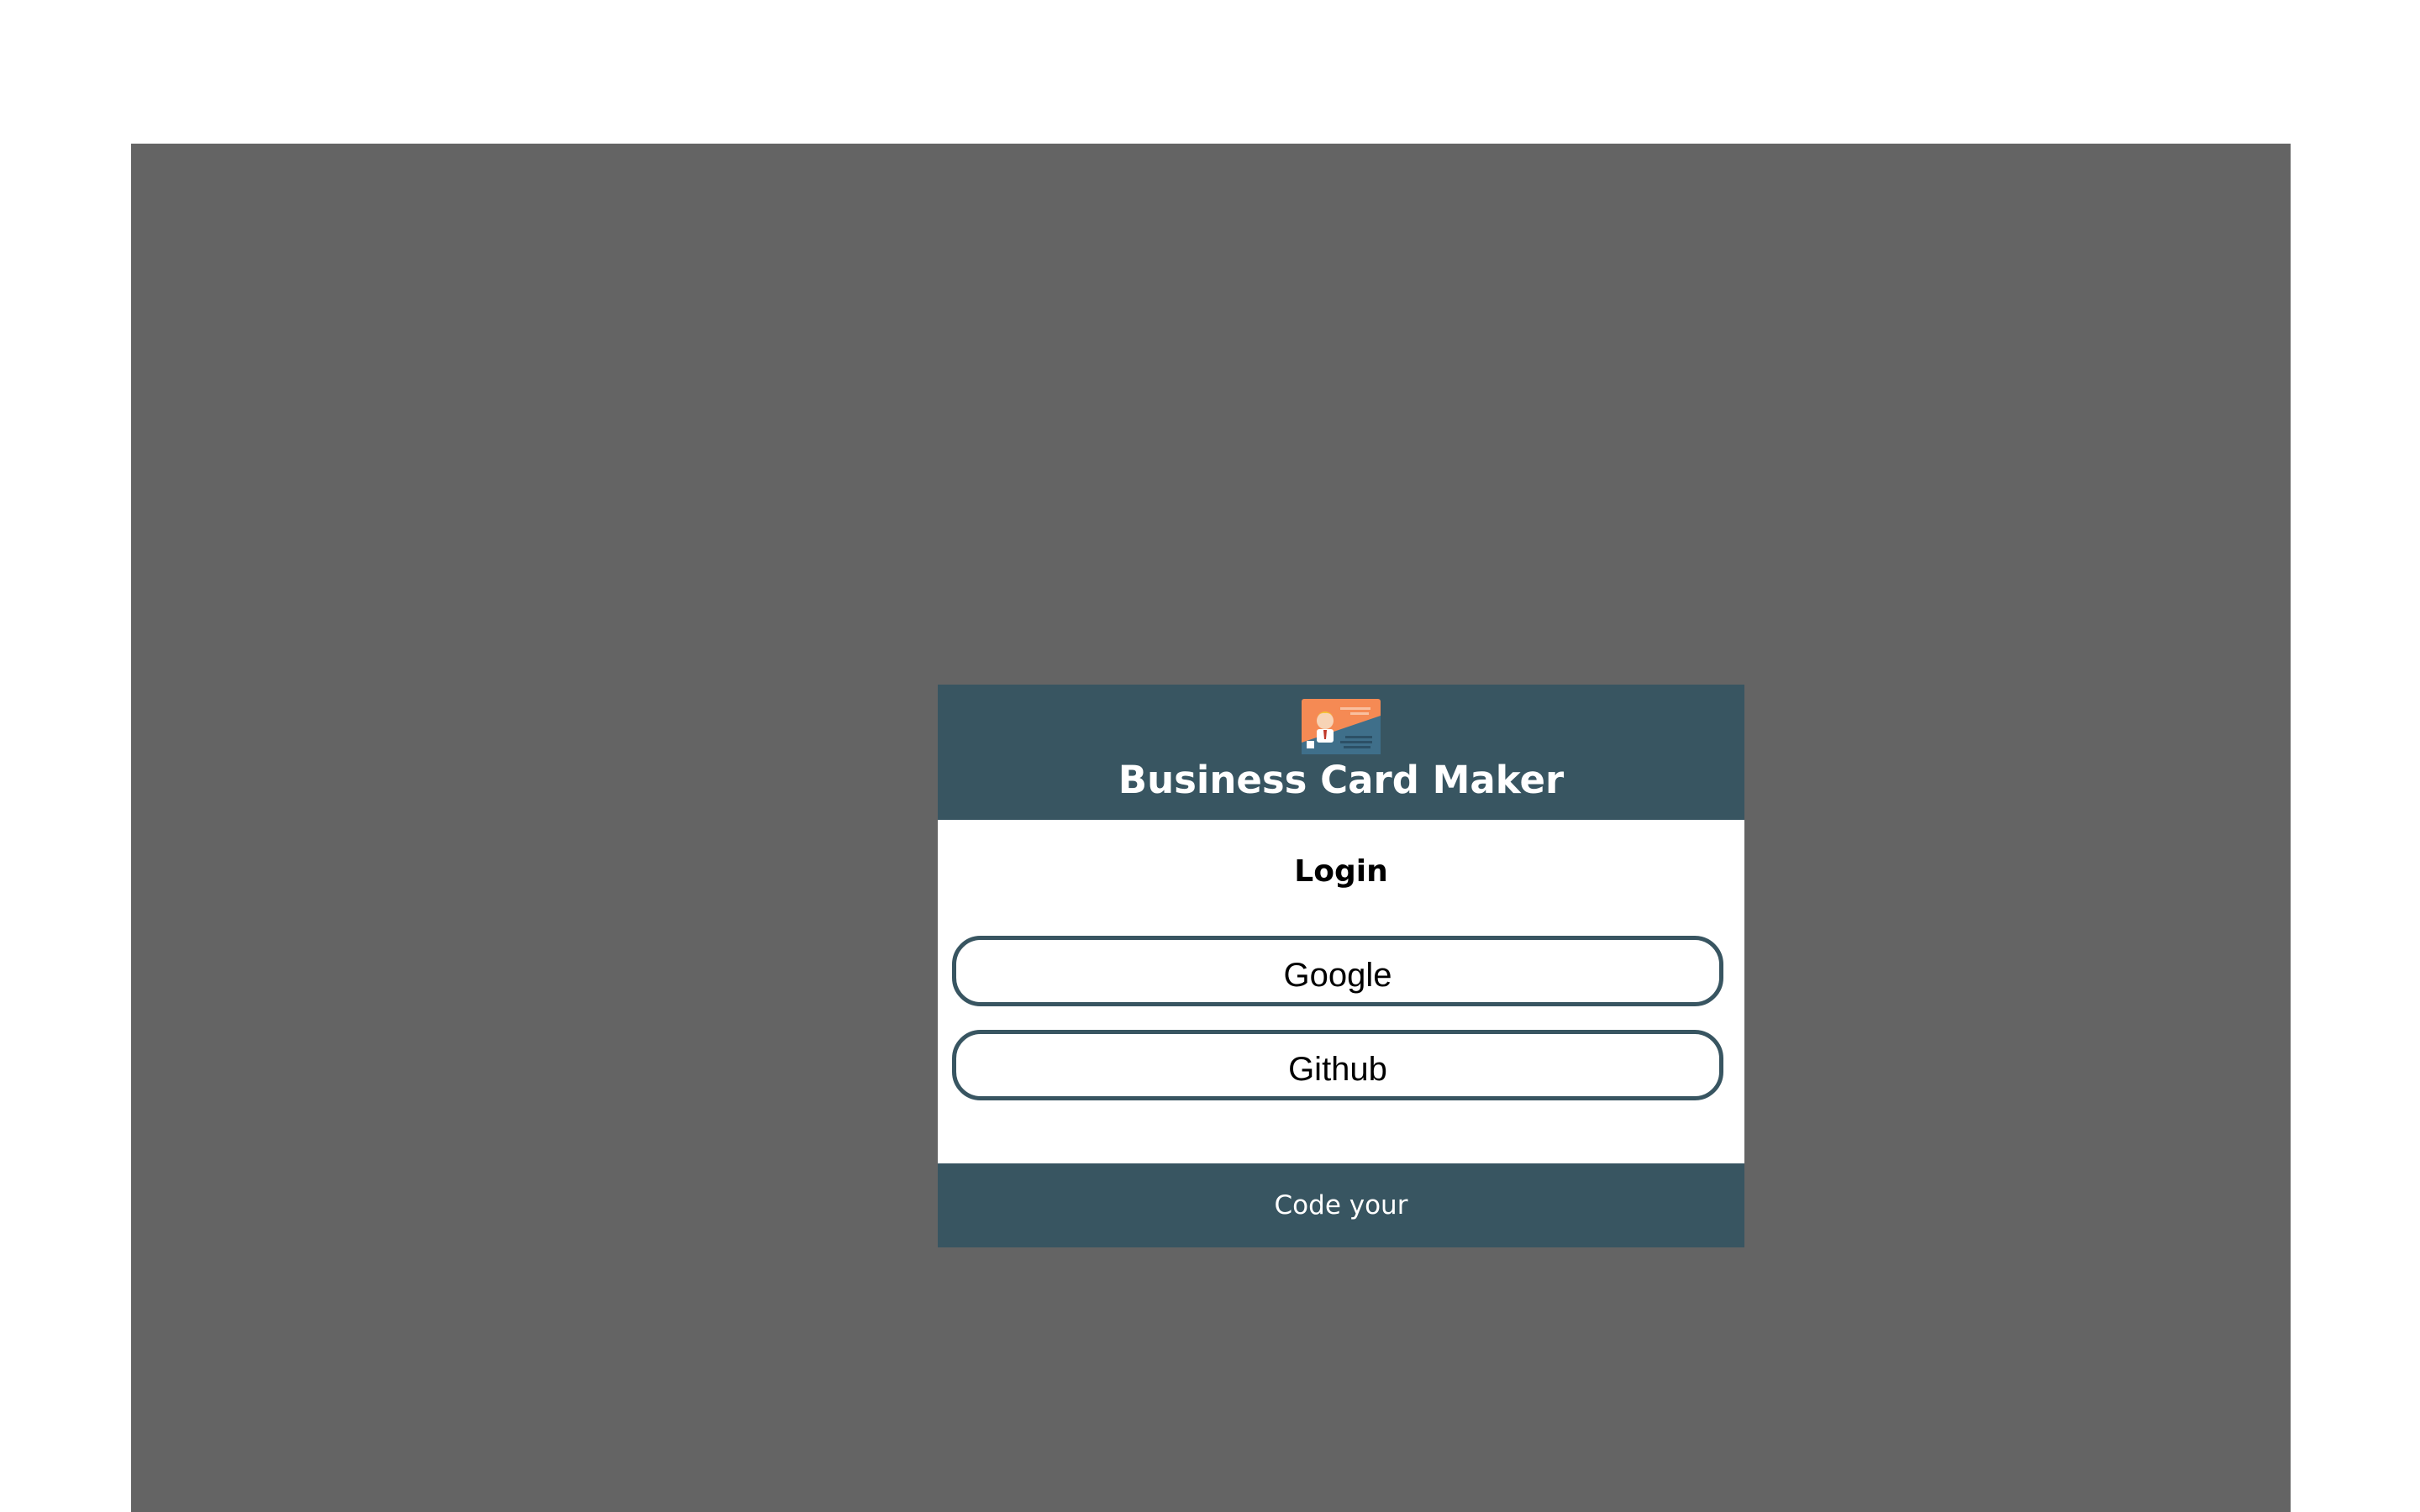  I want to click on card-footer: Code your, so click(1341, 1205).